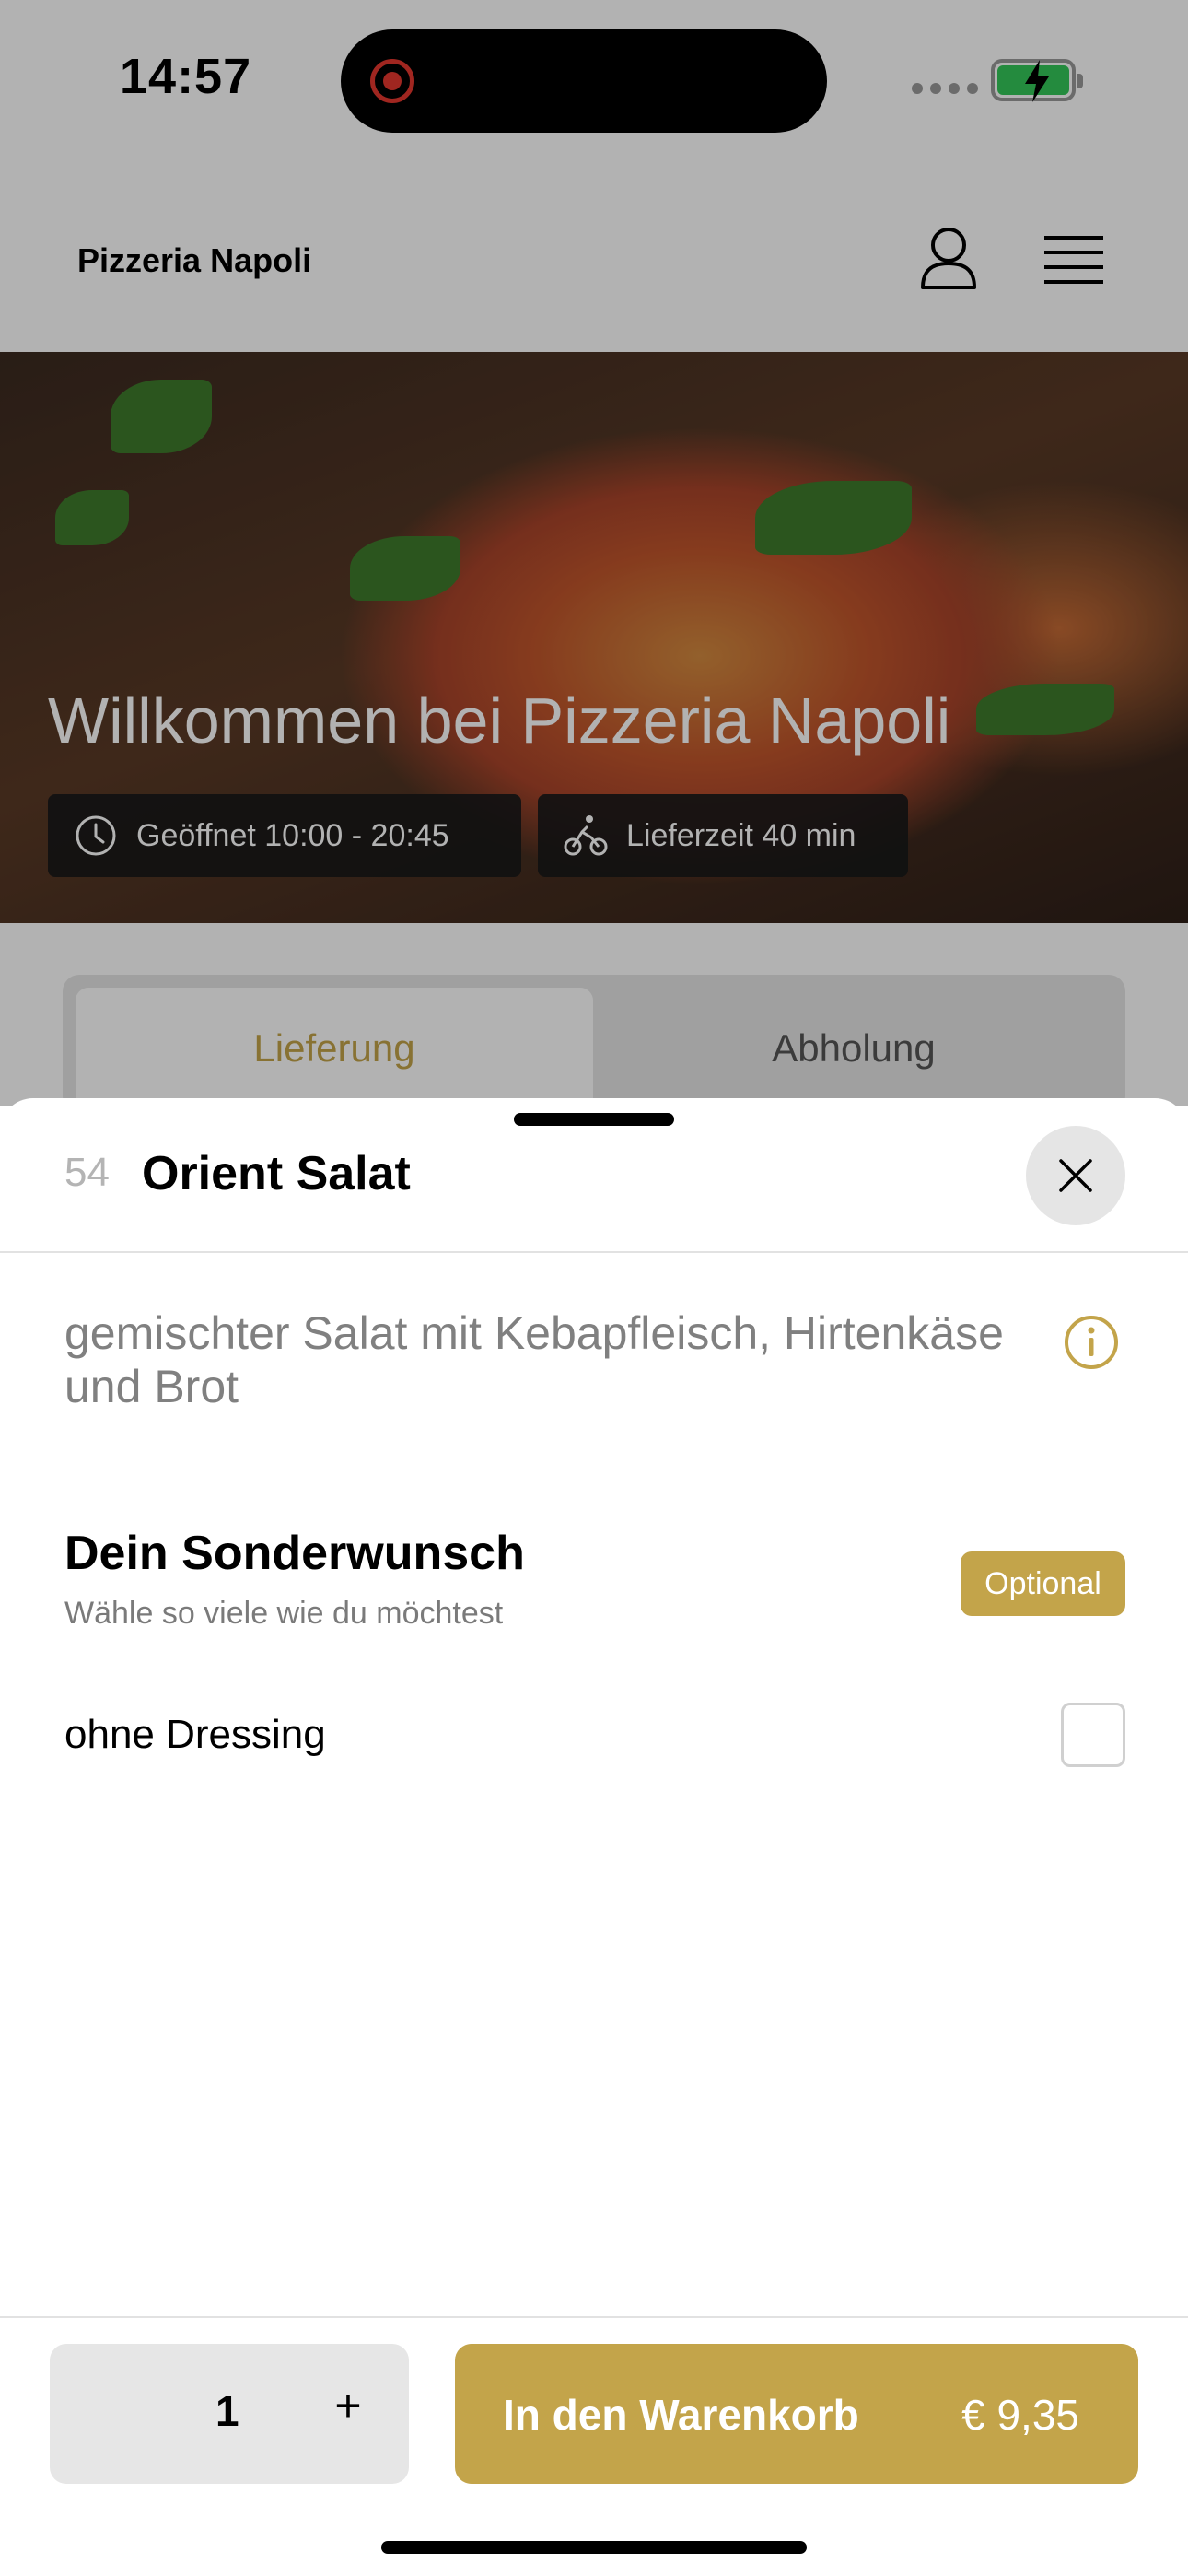  Describe the element at coordinates (1093, 1735) in the screenshot. I see `option-checkbox` at that location.